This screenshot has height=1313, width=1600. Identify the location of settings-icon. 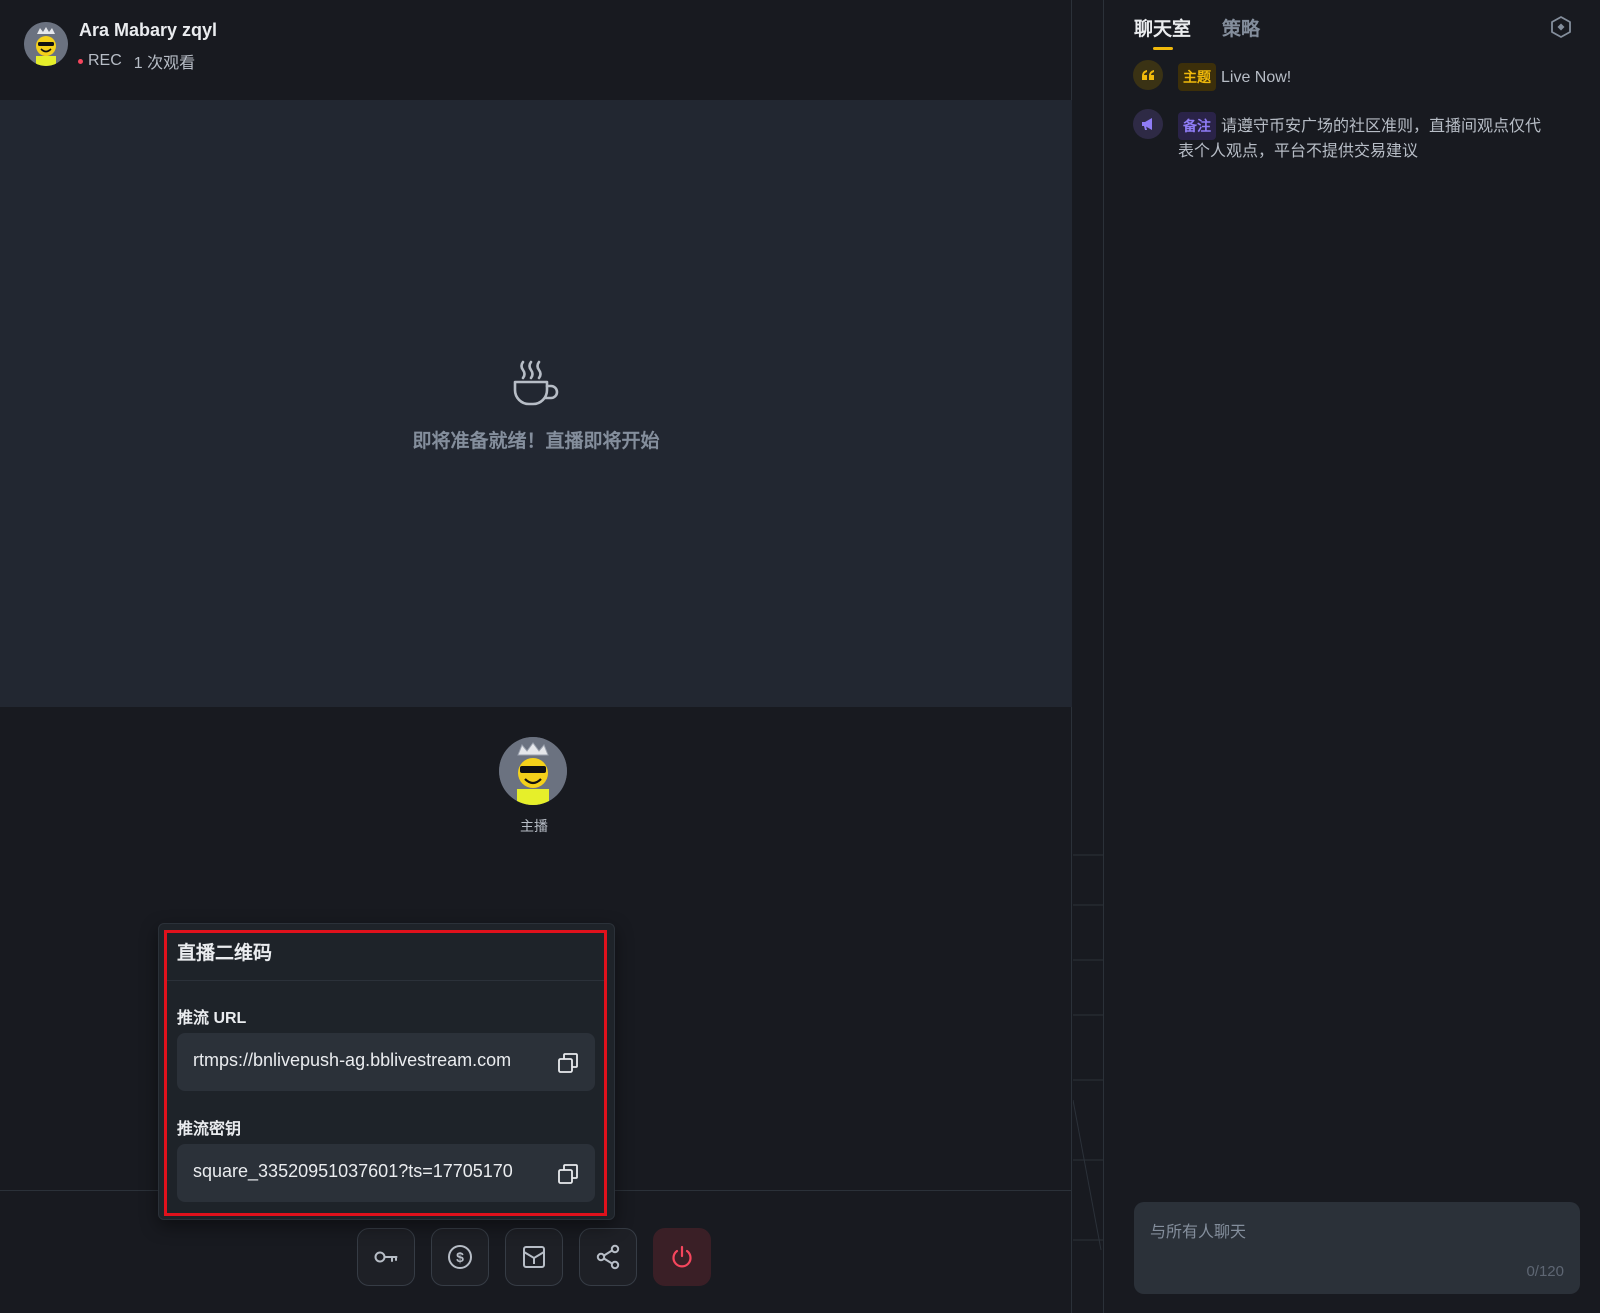
(1561, 27).